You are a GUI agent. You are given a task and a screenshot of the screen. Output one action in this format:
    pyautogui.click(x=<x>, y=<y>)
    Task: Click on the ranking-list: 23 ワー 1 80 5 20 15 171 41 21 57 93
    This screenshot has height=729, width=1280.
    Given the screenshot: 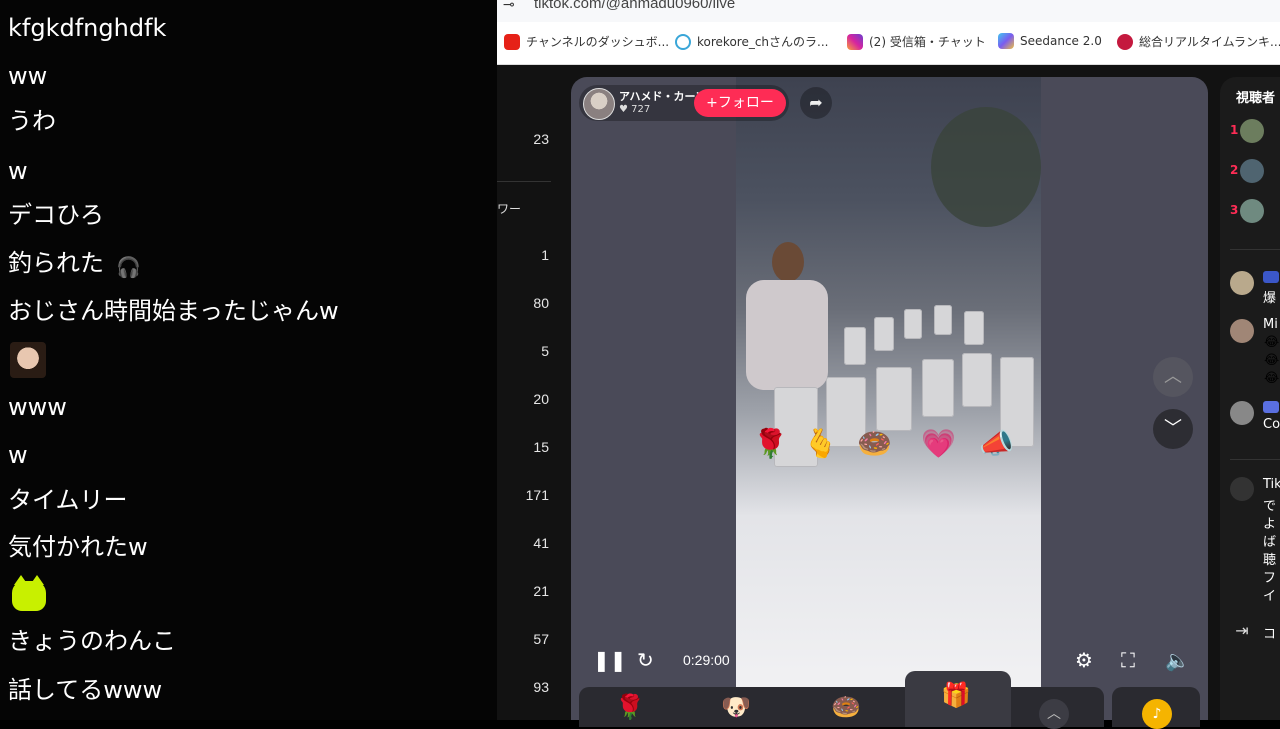 What is the action you would take?
    pyautogui.click(x=527, y=392)
    